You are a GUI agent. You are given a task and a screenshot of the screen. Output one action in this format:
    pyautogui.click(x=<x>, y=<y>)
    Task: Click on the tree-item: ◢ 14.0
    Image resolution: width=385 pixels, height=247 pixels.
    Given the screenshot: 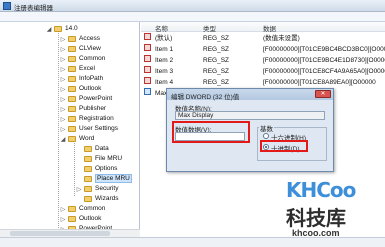 What is the action you would take?
    pyautogui.click(x=62, y=29)
    